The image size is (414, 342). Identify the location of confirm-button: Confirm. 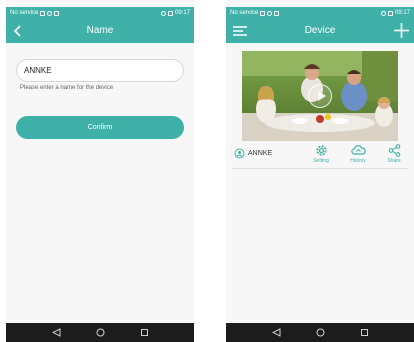
(100, 127).